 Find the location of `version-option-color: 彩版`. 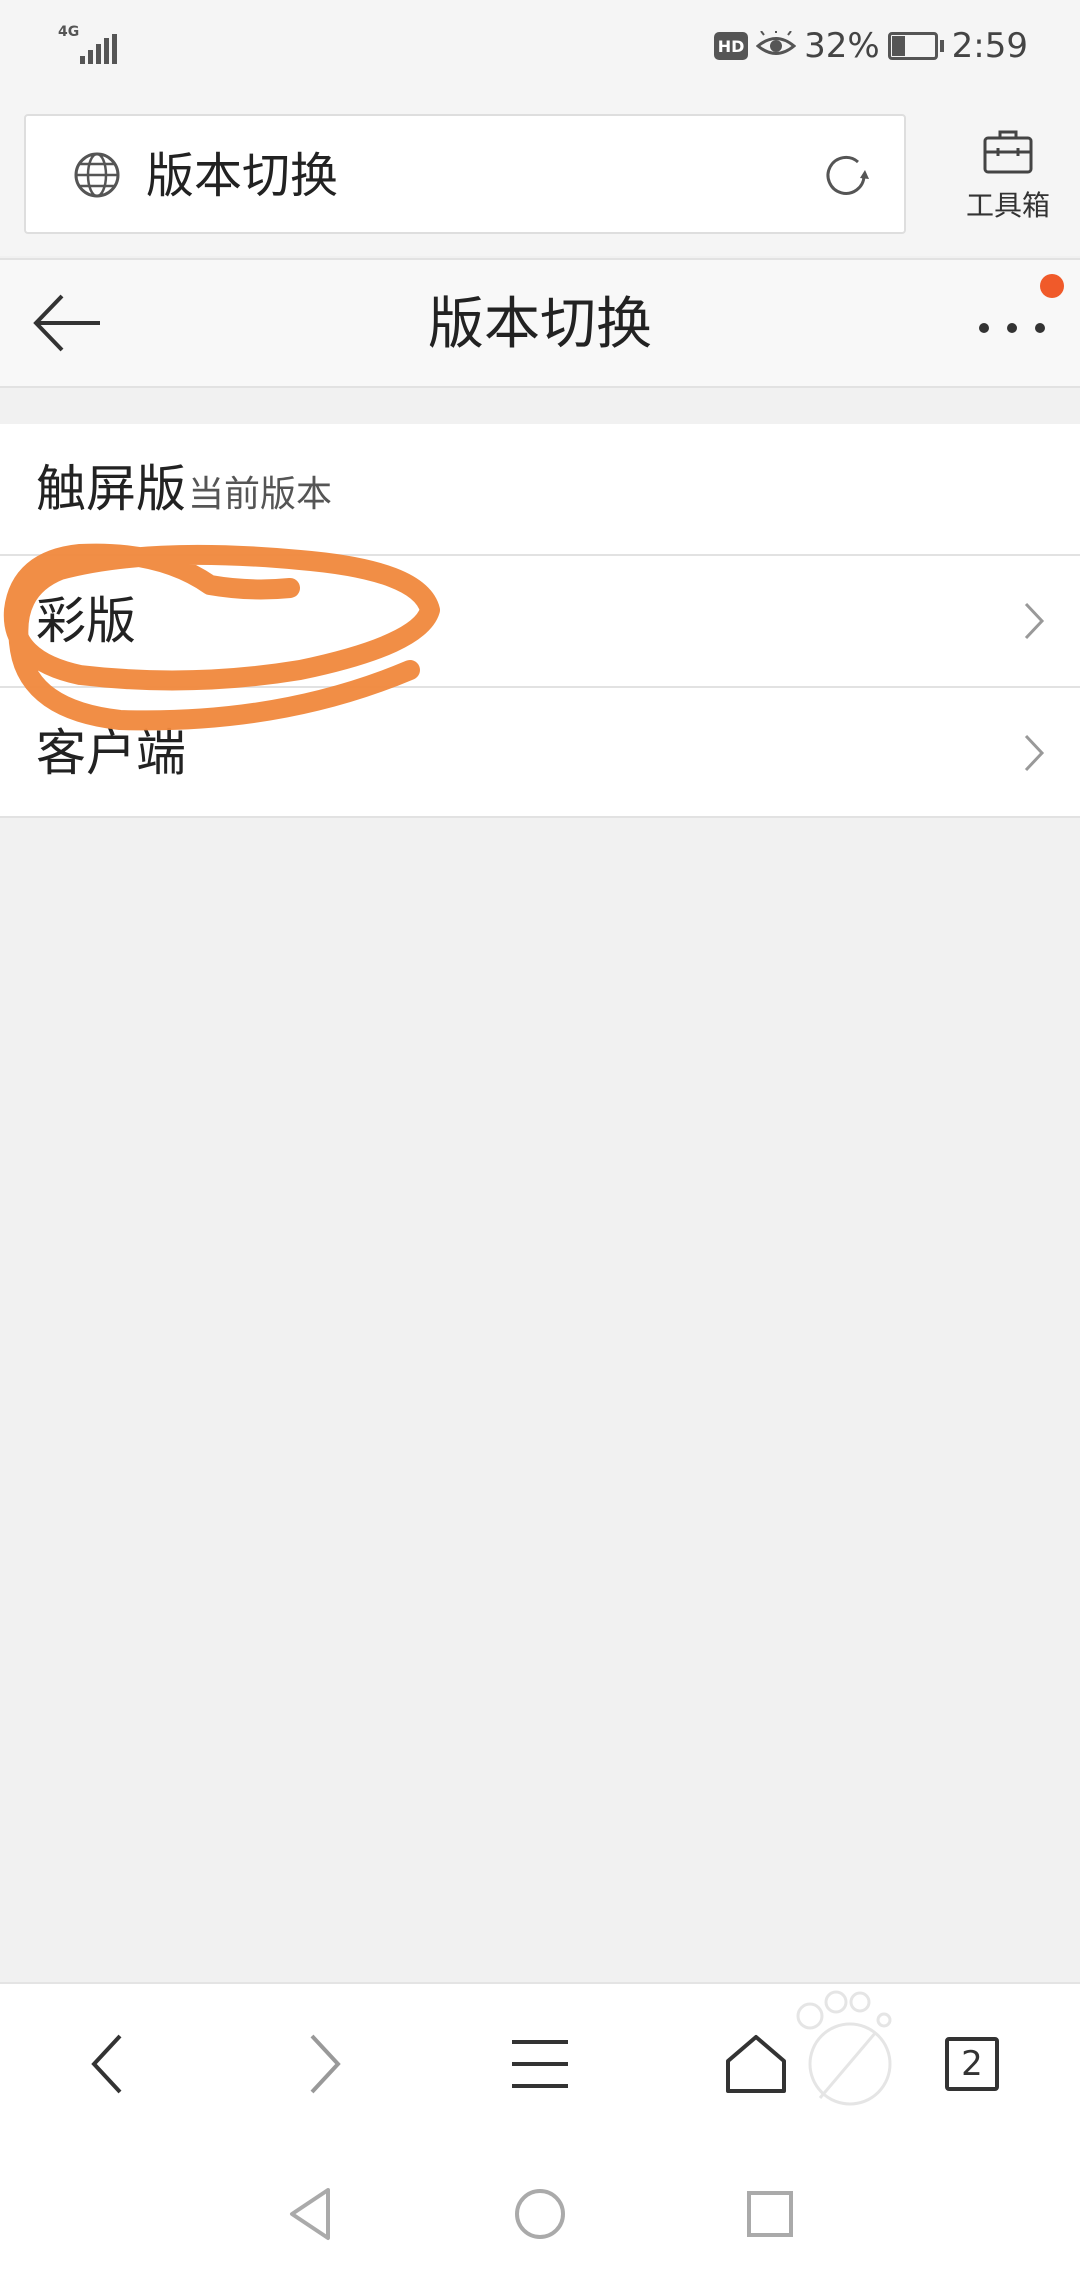

version-option-color: 彩版 is located at coordinates (540, 621).